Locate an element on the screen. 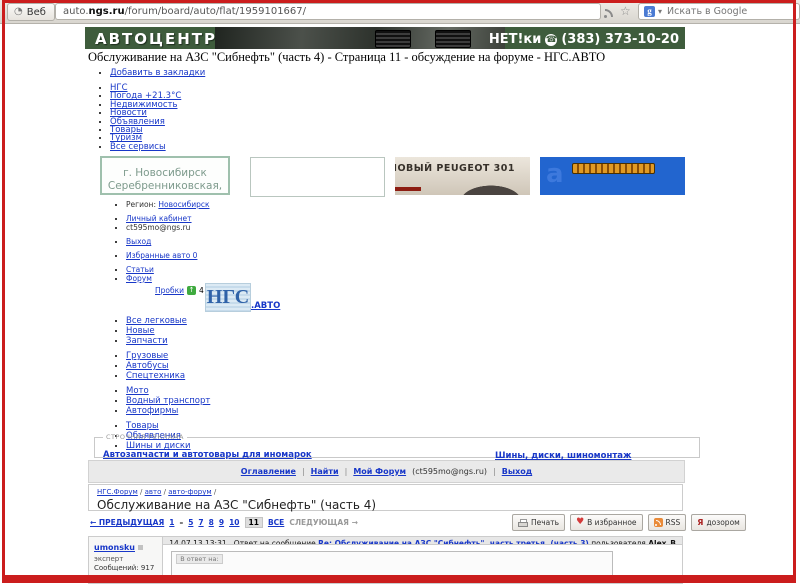 The height and width of the screenshot is (585, 800). banner-decor-letter: a is located at coordinates (555, 174).